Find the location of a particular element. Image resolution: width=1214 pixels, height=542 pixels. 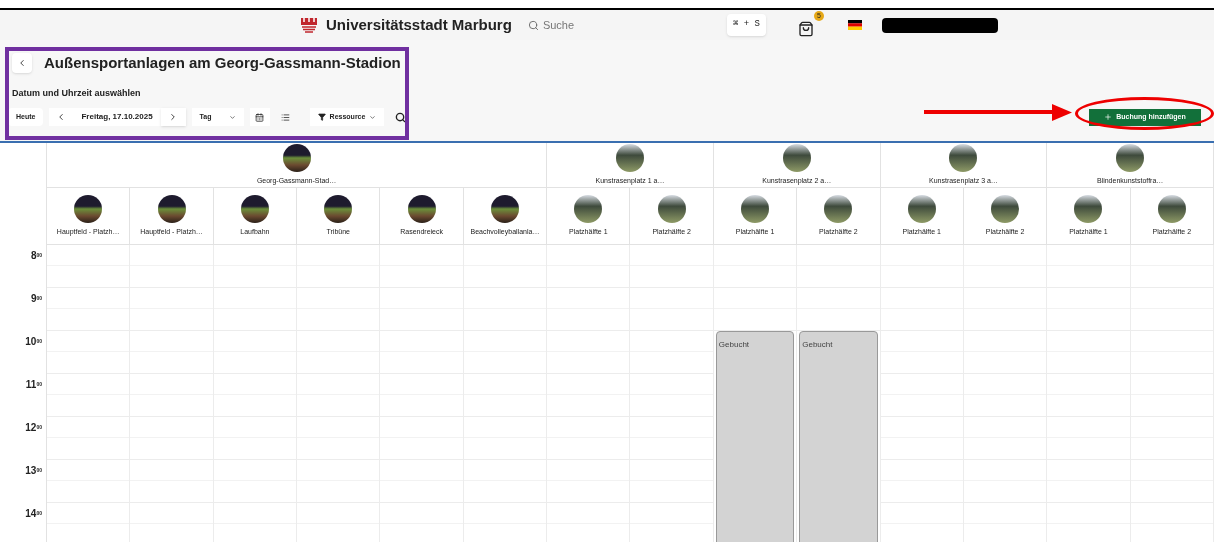

hour-label: 13$^{00}$ is located at coordinates (33, 472).